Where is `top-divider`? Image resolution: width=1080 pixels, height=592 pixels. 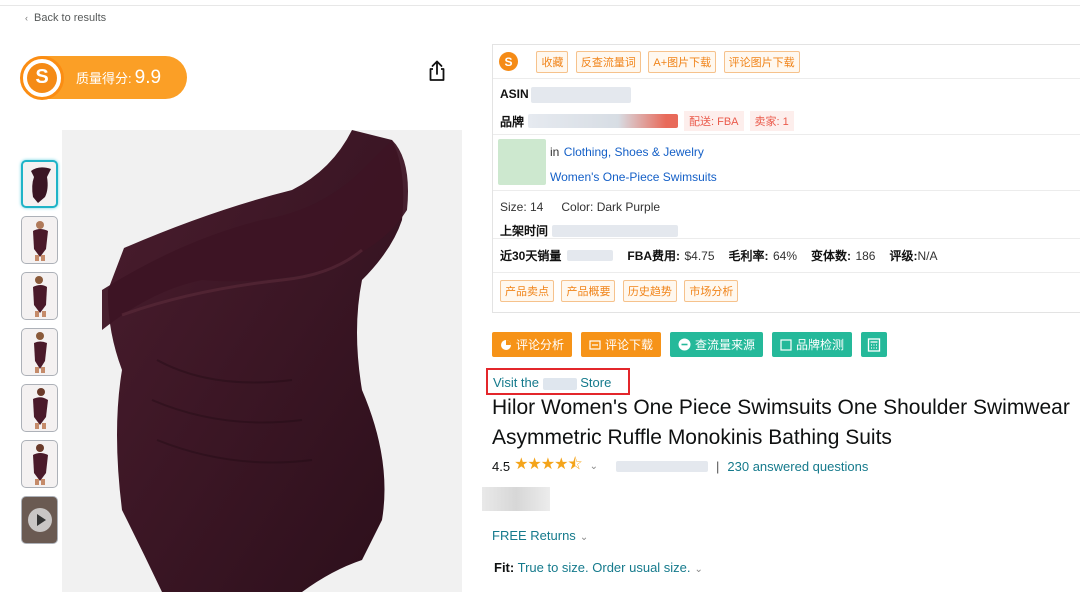 top-divider is located at coordinates (540, 5).